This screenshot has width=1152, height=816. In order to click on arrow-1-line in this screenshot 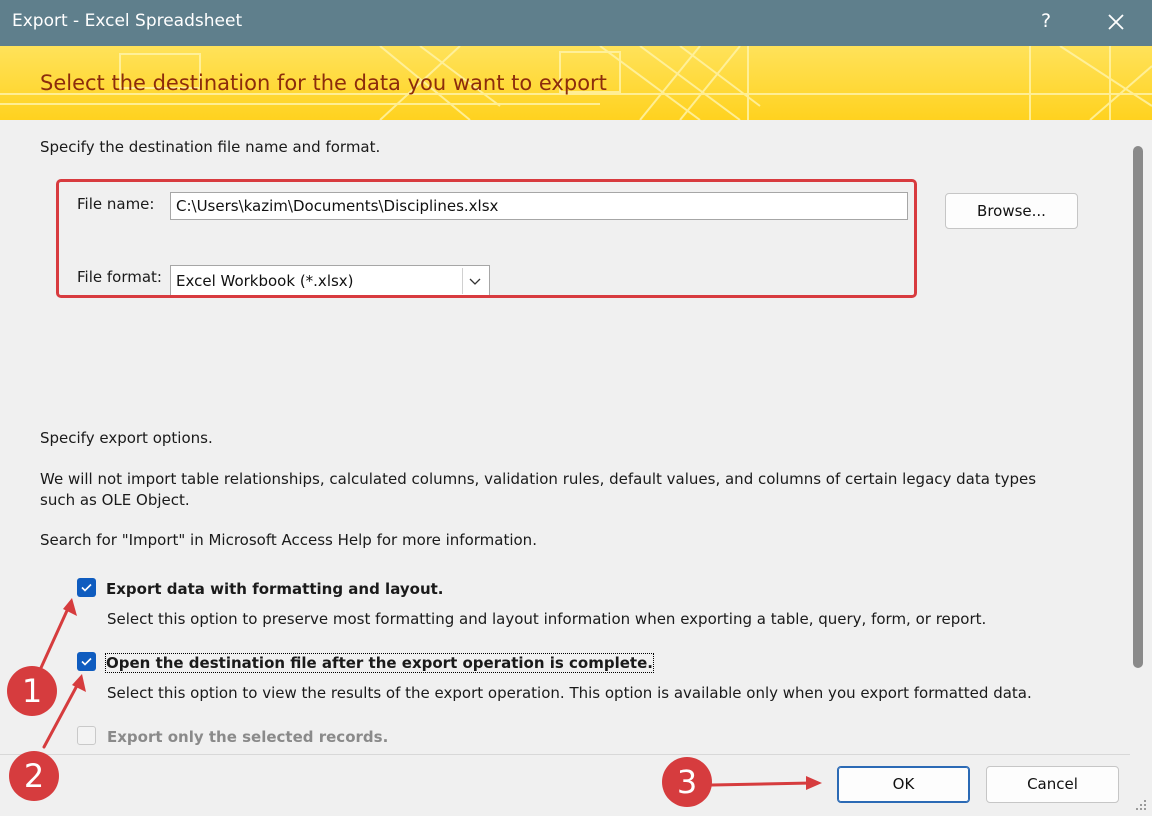, I will do `click(55, 637)`.